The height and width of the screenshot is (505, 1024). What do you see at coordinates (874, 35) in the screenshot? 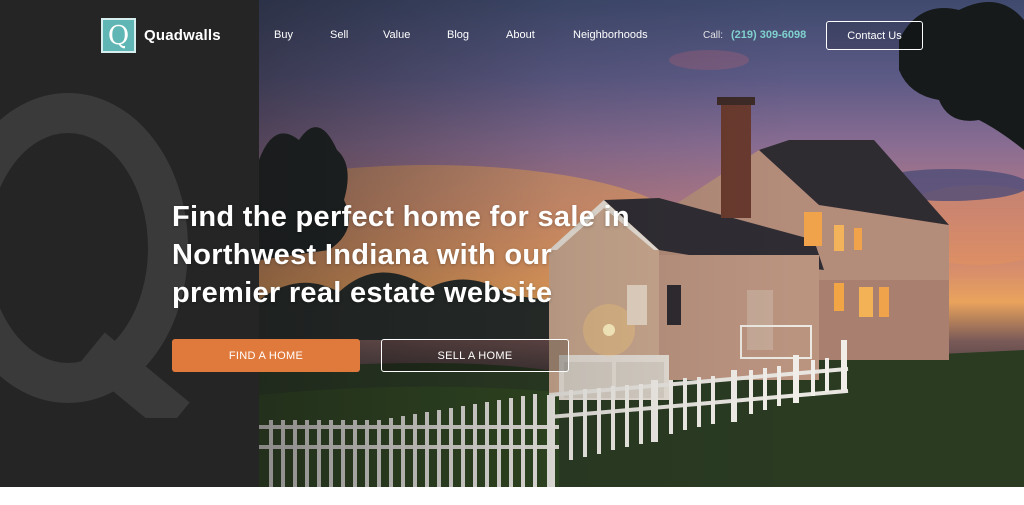
I see `contact-us-button: Contact Us` at bounding box center [874, 35].